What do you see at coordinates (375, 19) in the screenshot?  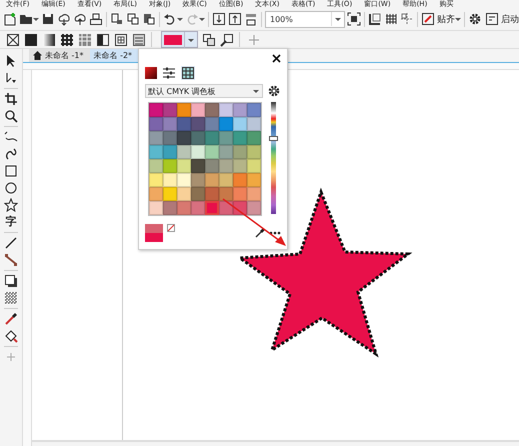 I see `ruler-icon` at bounding box center [375, 19].